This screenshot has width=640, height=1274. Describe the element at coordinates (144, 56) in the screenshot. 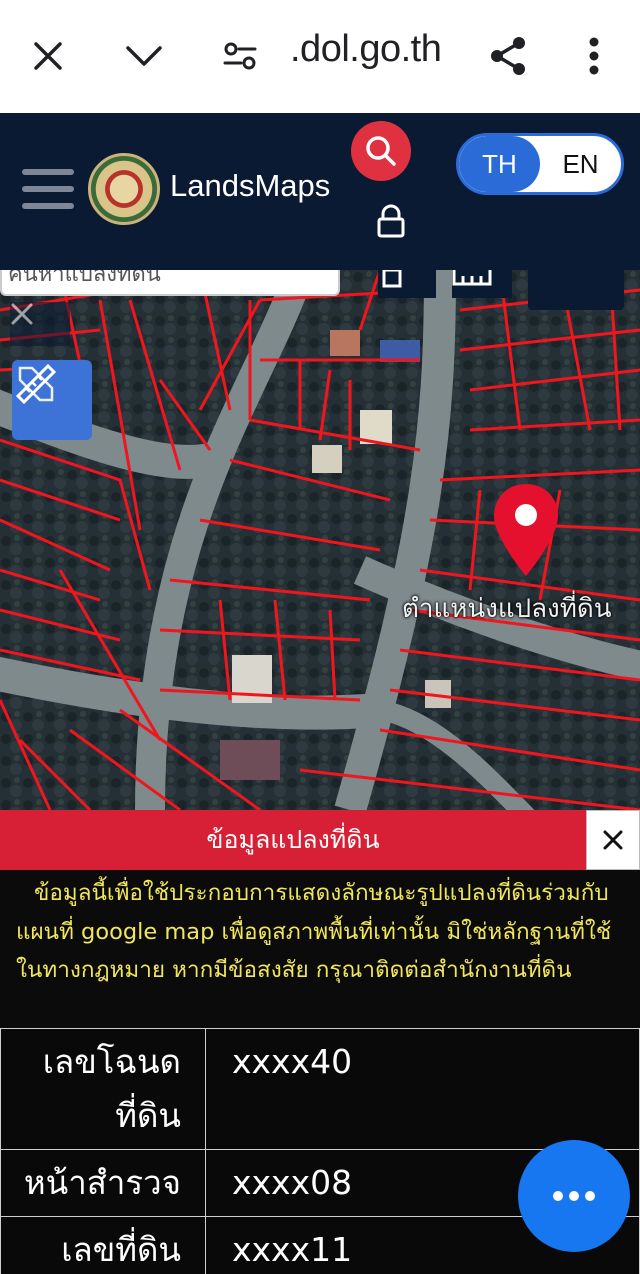

I see `chevron-down-icon` at that location.